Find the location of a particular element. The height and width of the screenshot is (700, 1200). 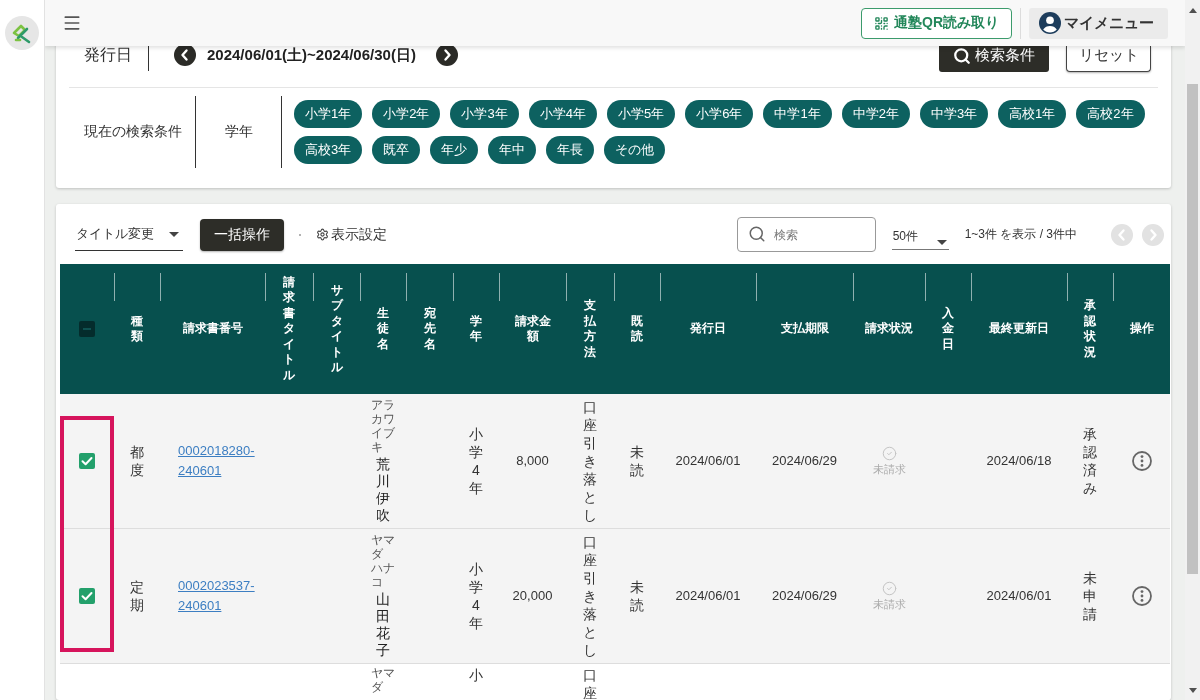

table-cell: 口座 is located at coordinates (590, 681).